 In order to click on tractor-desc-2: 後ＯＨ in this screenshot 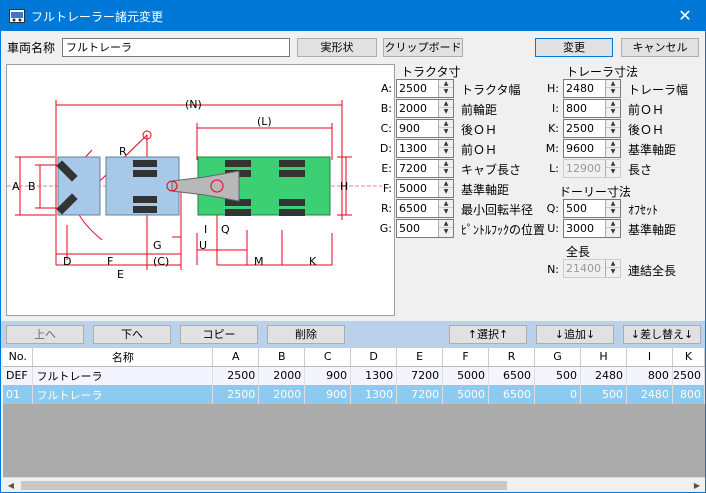, I will do `click(479, 130)`.